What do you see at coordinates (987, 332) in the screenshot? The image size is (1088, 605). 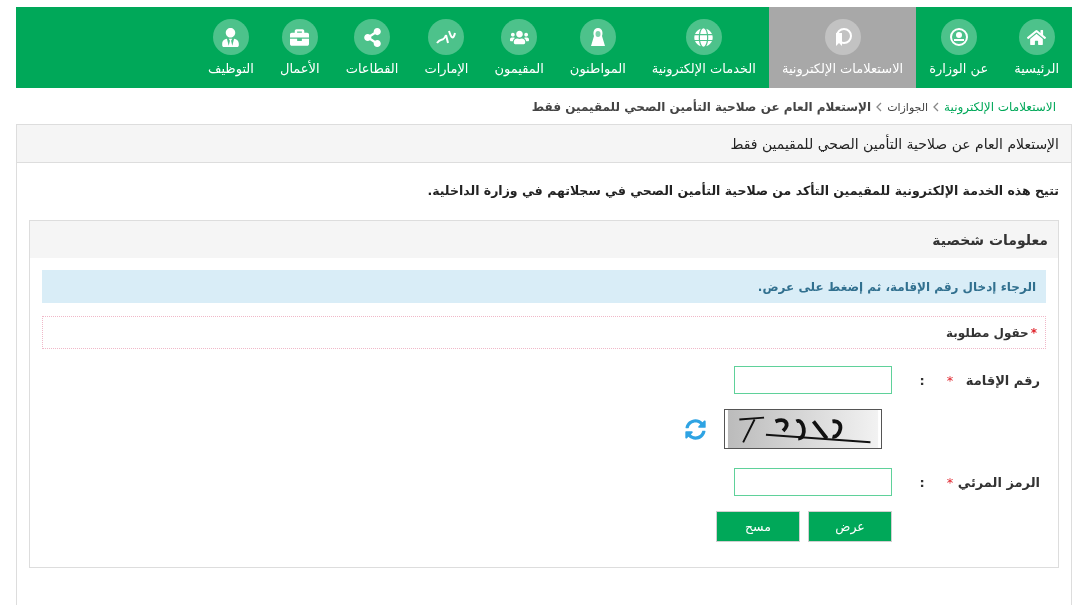 I see `required-note-text: حقول مطلوبة` at bounding box center [987, 332].